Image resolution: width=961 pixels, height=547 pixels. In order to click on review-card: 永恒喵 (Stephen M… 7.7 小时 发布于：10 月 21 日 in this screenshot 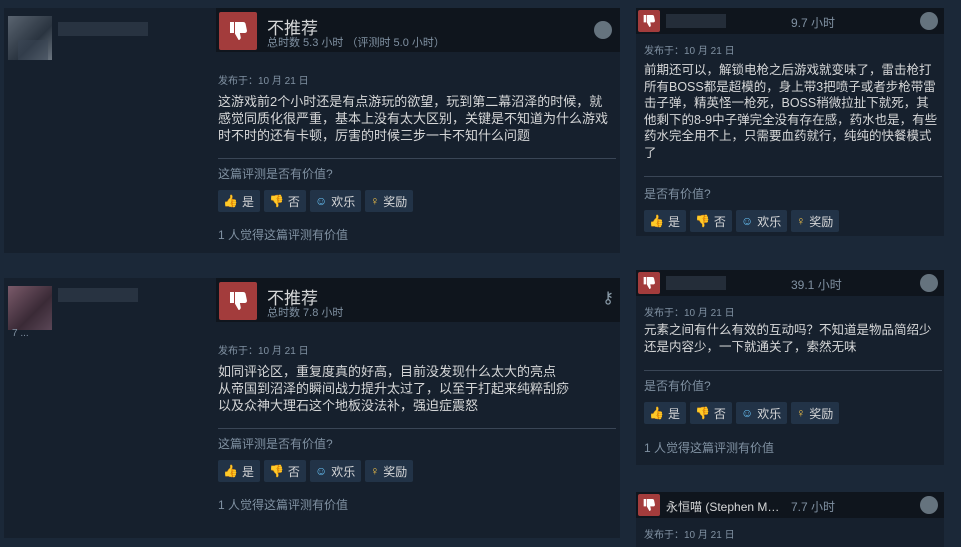, I will do `click(790, 519)`.